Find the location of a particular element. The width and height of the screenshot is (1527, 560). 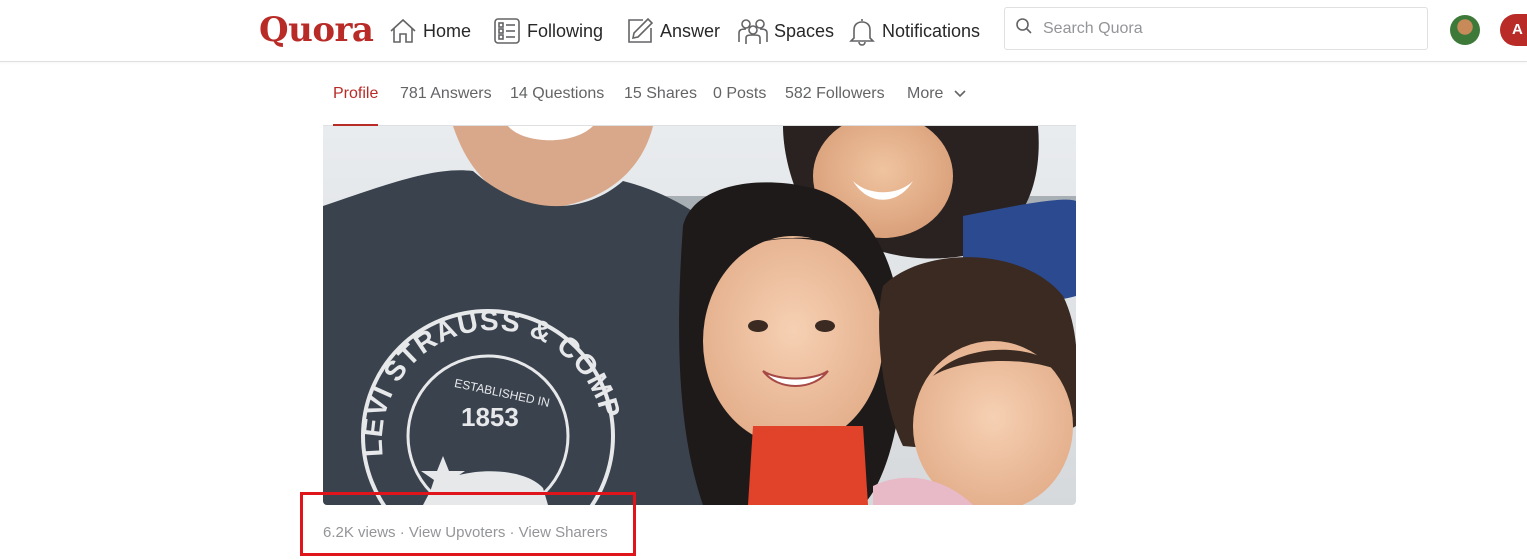

tab-posts: 0 Posts is located at coordinates (739, 93).